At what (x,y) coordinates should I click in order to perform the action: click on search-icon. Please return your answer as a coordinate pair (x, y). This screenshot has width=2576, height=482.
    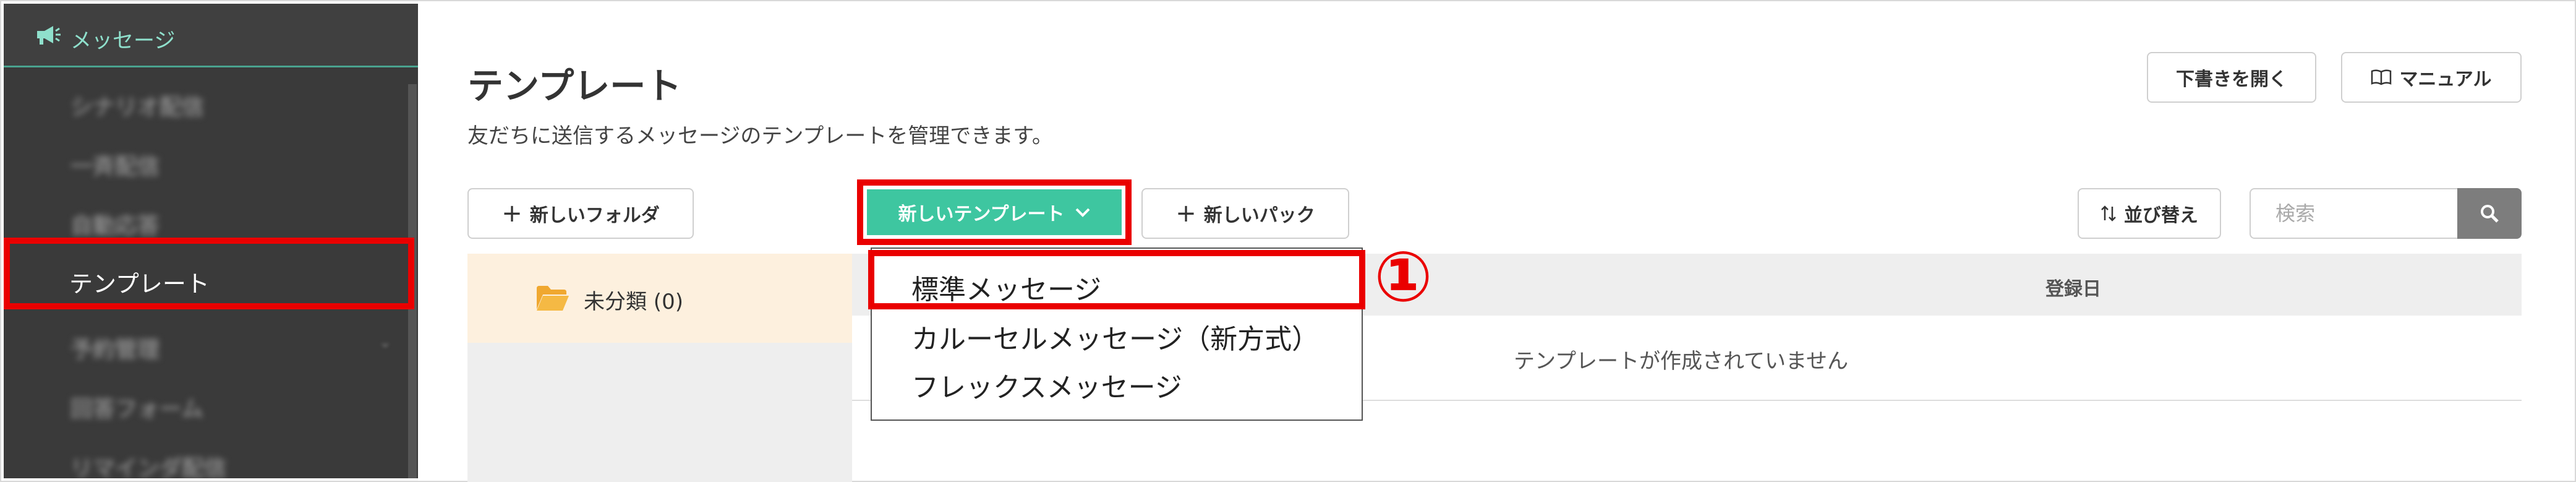
    Looking at the image, I should click on (2490, 214).